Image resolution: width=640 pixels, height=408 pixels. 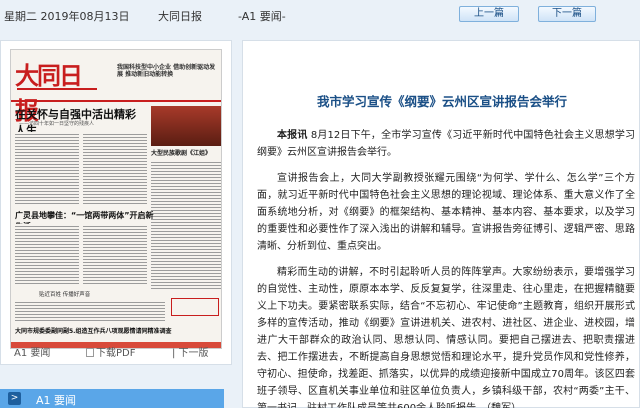 What do you see at coordinates (14, 398) in the screenshot?
I see `chevron-right-icon: >` at bounding box center [14, 398].